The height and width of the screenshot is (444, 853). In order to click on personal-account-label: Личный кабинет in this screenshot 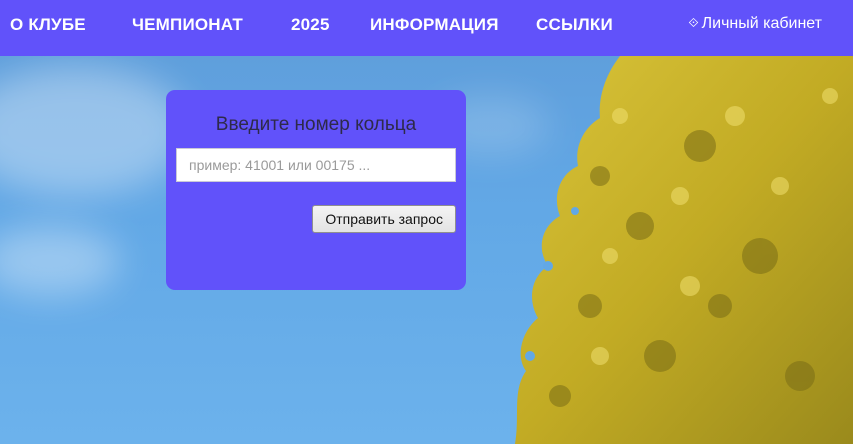, I will do `click(761, 23)`.